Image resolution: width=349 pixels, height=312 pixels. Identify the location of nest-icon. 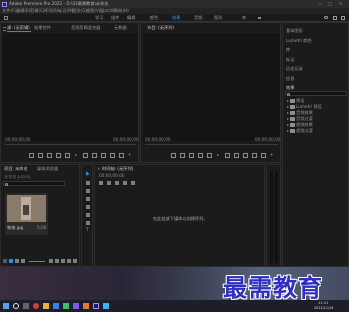
(101, 183).